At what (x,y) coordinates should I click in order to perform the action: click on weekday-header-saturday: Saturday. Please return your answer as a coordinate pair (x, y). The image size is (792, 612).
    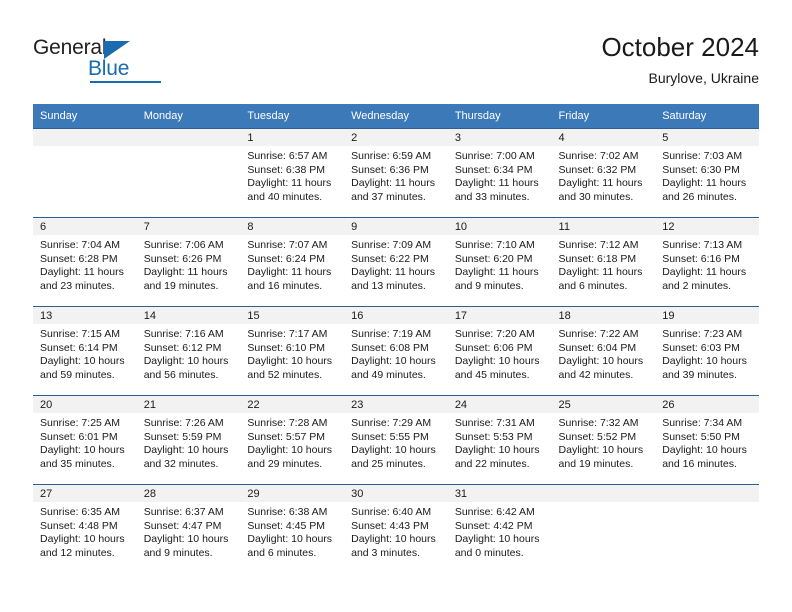
    Looking at the image, I should click on (707, 116).